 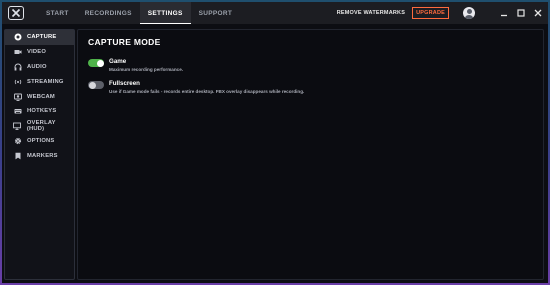 I want to click on minimize-icon, so click(x=504, y=13).